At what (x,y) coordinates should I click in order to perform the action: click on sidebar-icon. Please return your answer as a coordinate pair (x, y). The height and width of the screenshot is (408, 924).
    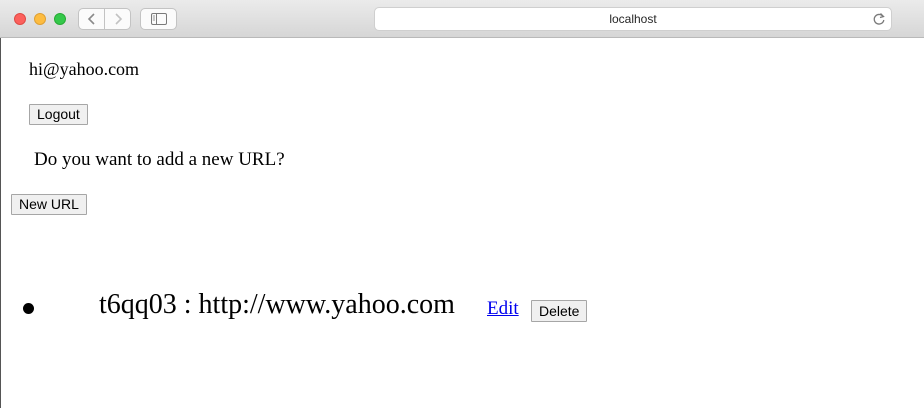
    Looking at the image, I should click on (158, 19).